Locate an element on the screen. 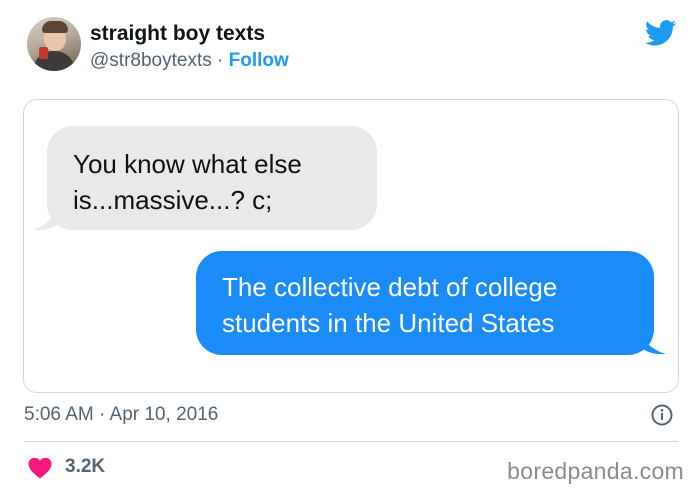 The height and width of the screenshot is (495, 700). like-count: 3.2K is located at coordinates (85, 466).